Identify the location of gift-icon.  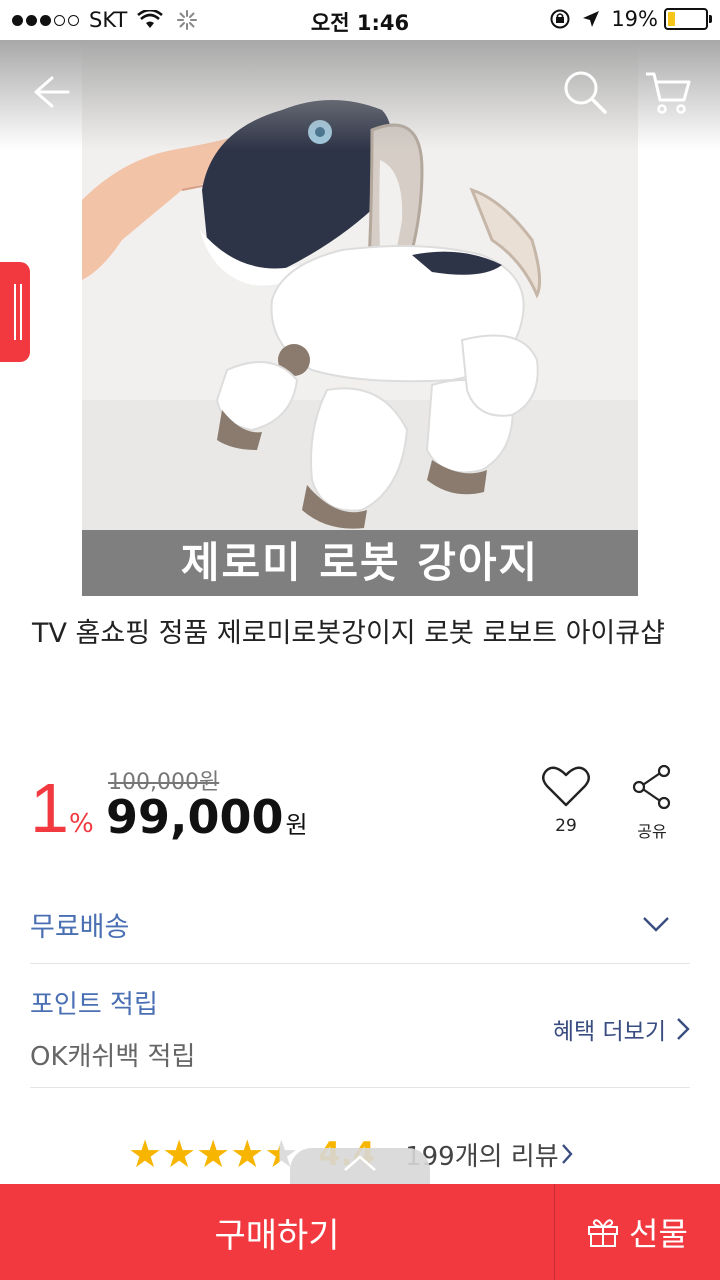
(603, 1233).